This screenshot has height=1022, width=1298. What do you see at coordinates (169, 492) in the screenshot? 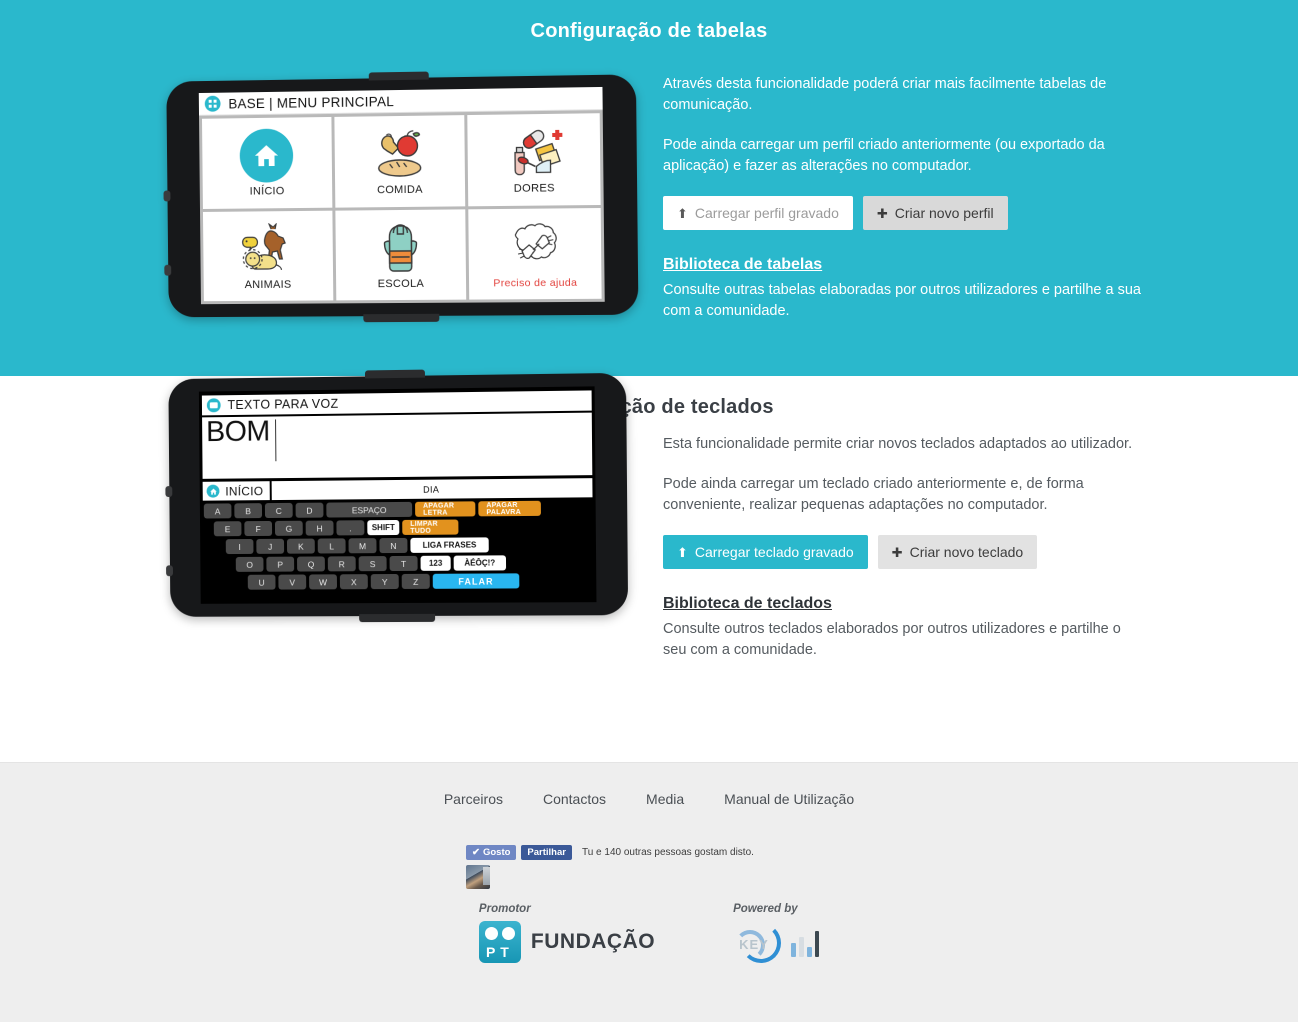
I see `phone-side-button` at bounding box center [169, 492].